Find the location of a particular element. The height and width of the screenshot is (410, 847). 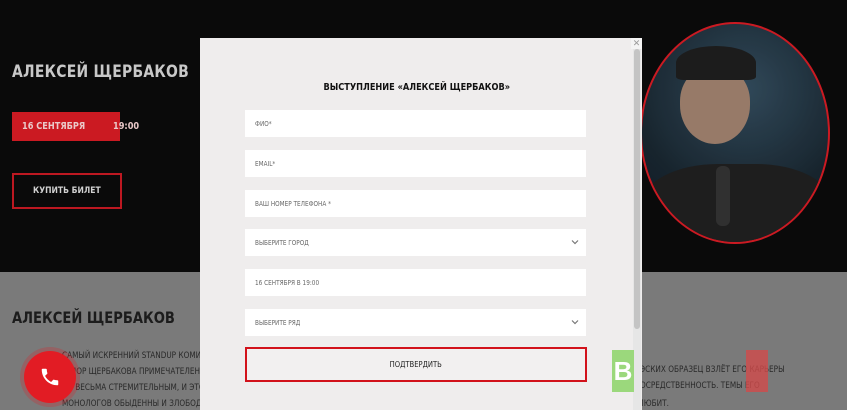

call-button is located at coordinates (50, 377).